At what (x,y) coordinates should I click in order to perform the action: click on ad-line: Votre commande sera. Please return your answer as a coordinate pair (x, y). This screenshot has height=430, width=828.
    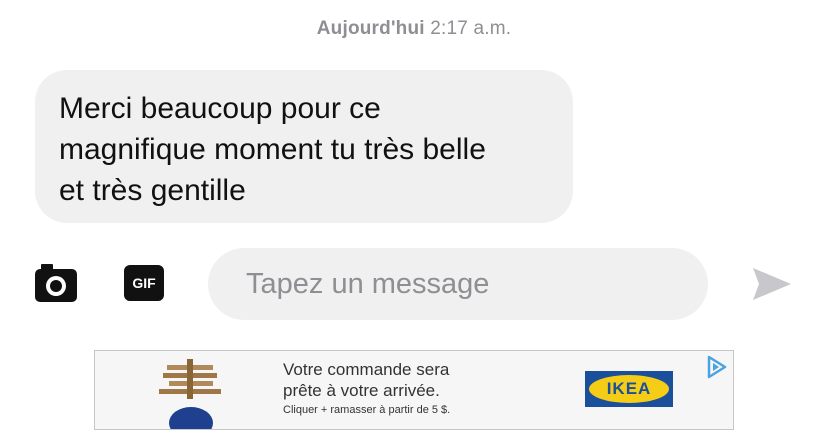
    Looking at the image, I should click on (366, 369).